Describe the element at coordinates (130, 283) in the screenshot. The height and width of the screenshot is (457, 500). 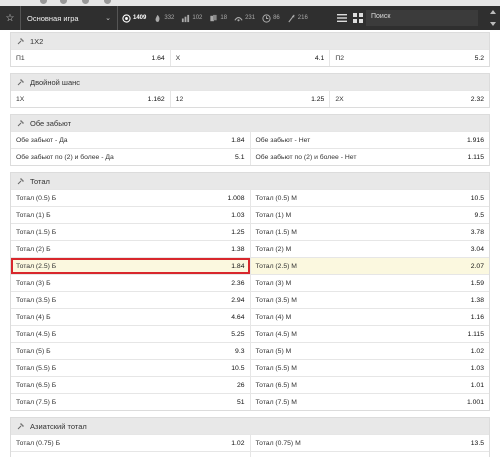
I see `bet-outcome: Тотал (3) Б 2.36` at that location.